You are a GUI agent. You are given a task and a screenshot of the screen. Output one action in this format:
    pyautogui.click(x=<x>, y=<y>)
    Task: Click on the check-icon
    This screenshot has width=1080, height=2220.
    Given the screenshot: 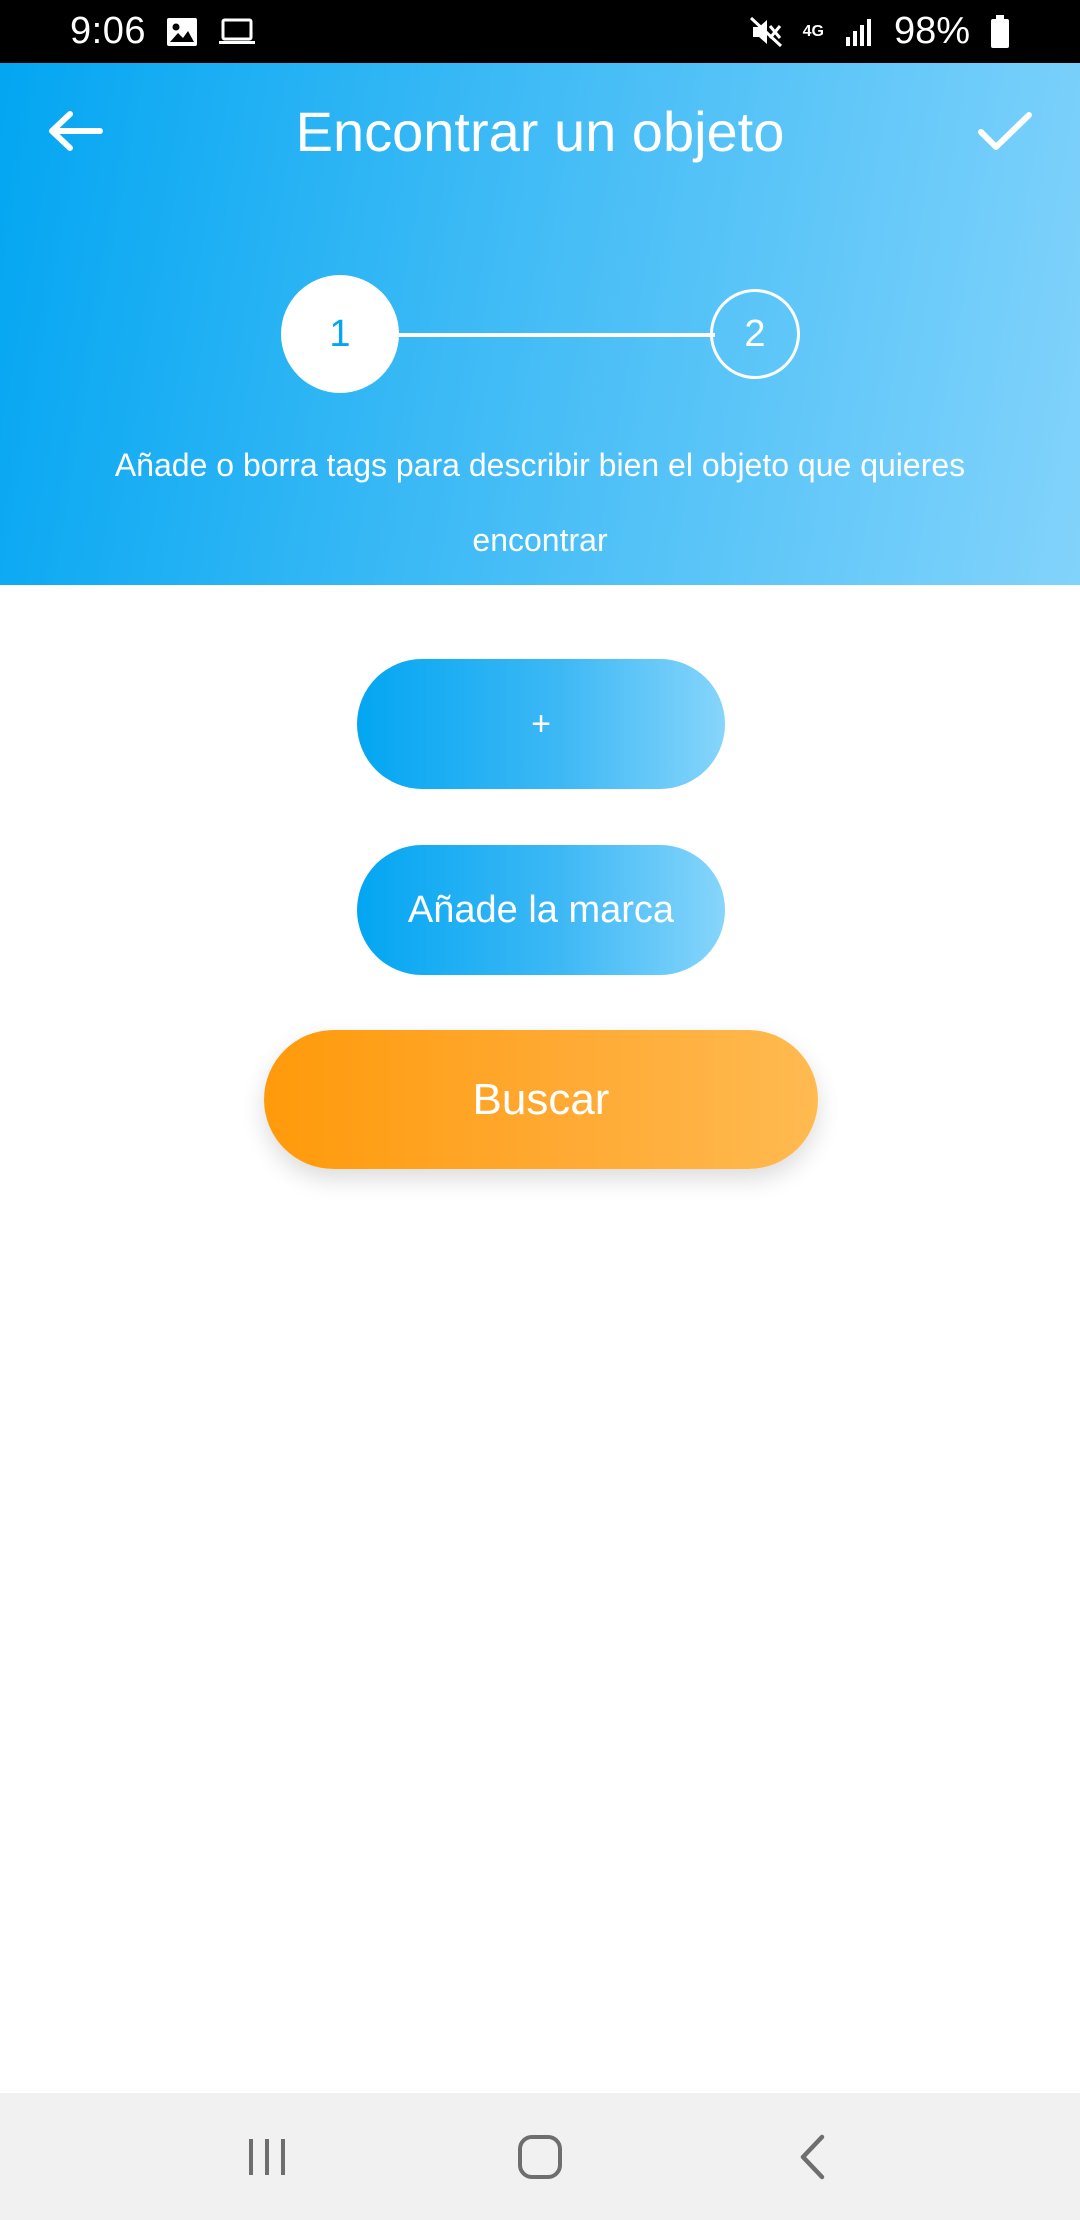 What is the action you would take?
    pyautogui.click(x=1005, y=131)
    